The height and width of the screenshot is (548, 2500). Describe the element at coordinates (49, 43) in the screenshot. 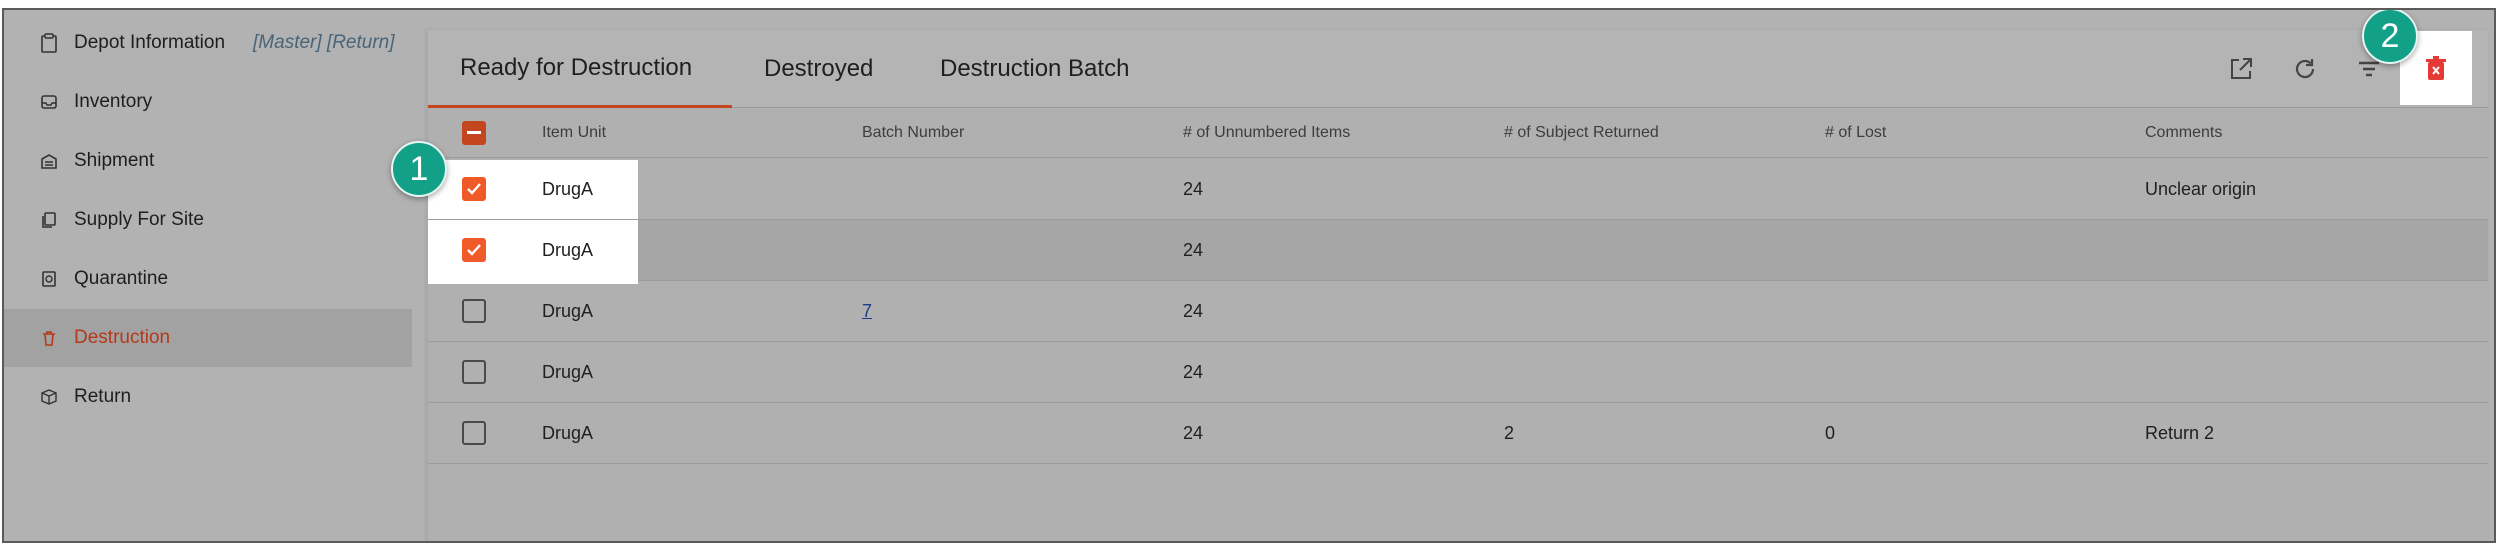

I see `clipboard-icon` at that location.